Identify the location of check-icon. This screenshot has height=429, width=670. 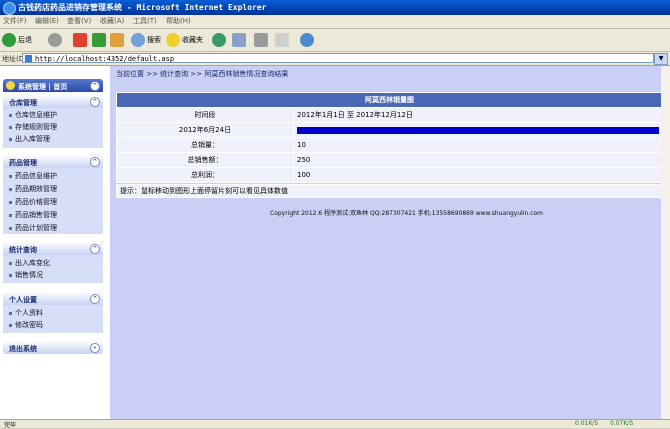
(10, 85).